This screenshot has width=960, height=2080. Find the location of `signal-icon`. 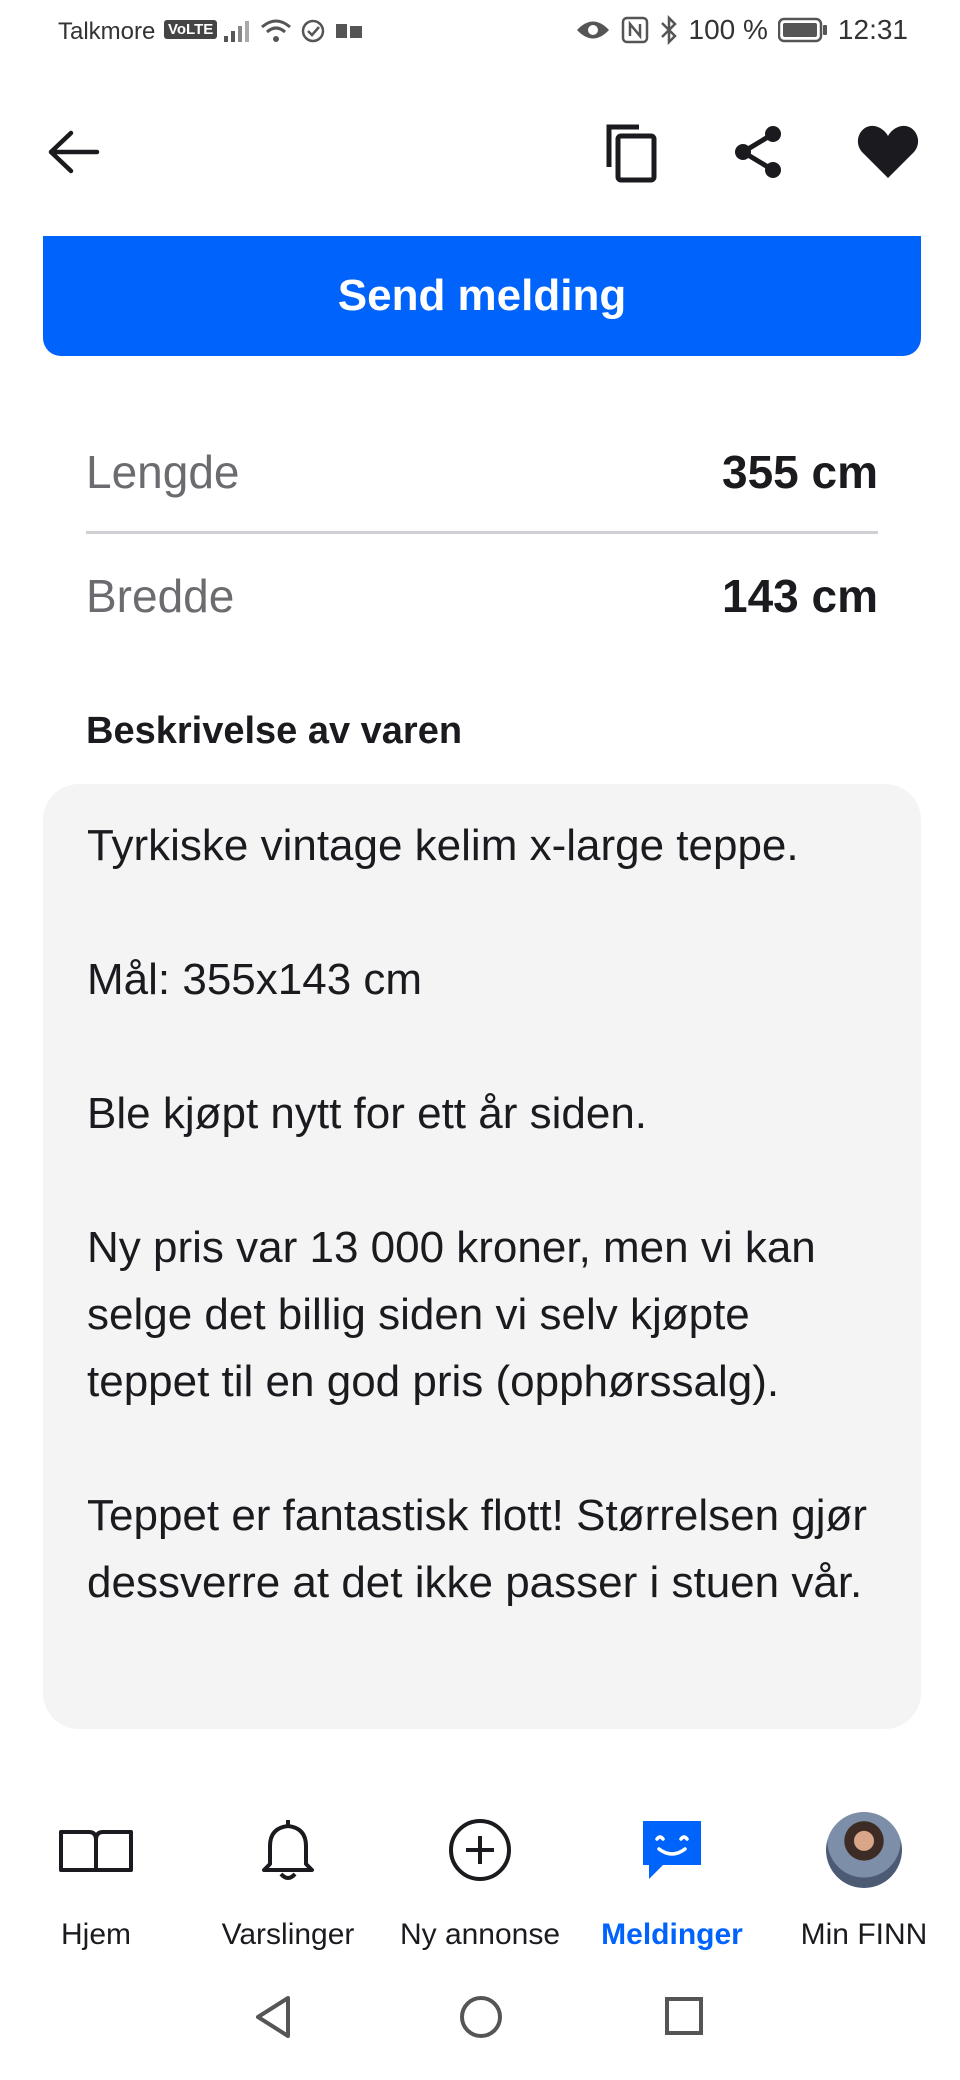

signal-icon is located at coordinates (236, 31).